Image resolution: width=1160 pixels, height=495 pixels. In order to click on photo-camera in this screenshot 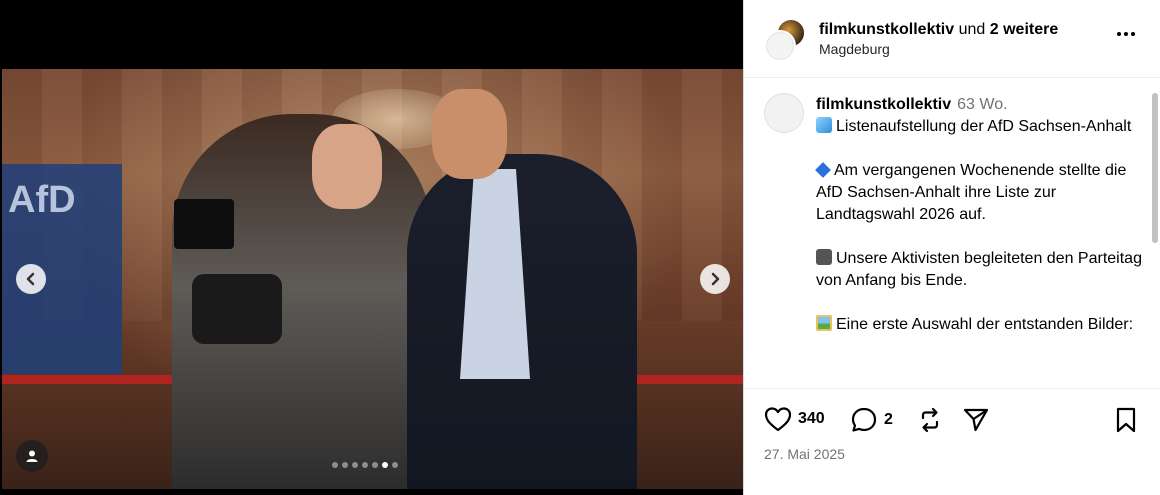, I will do `click(237, 309)`.